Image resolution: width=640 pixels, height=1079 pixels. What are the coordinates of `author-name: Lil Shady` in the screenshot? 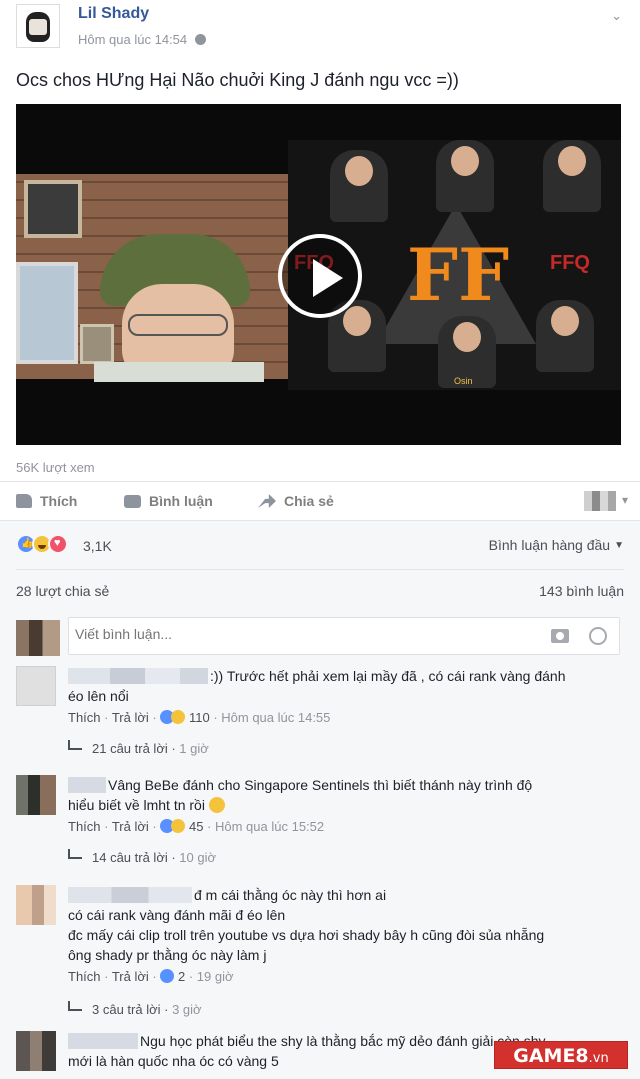 It's located at (113, 14).